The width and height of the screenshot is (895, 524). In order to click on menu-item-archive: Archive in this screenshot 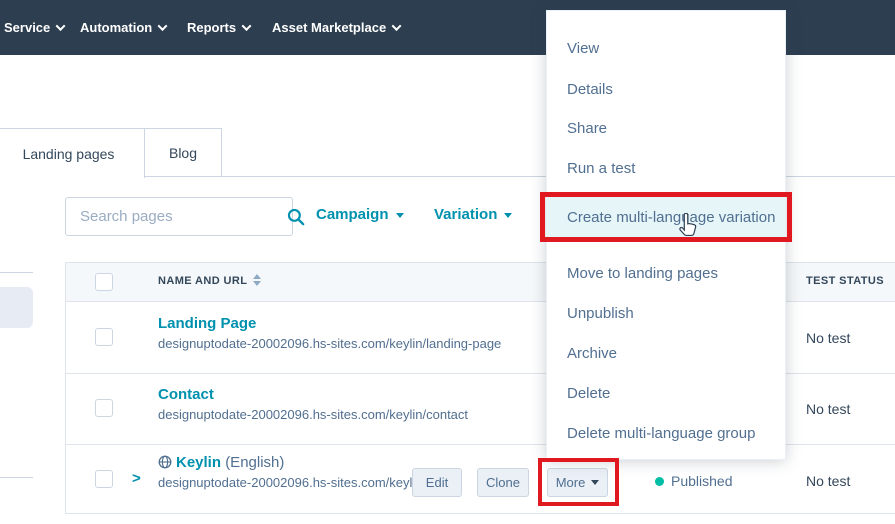, I will do `click(671, 354)`.